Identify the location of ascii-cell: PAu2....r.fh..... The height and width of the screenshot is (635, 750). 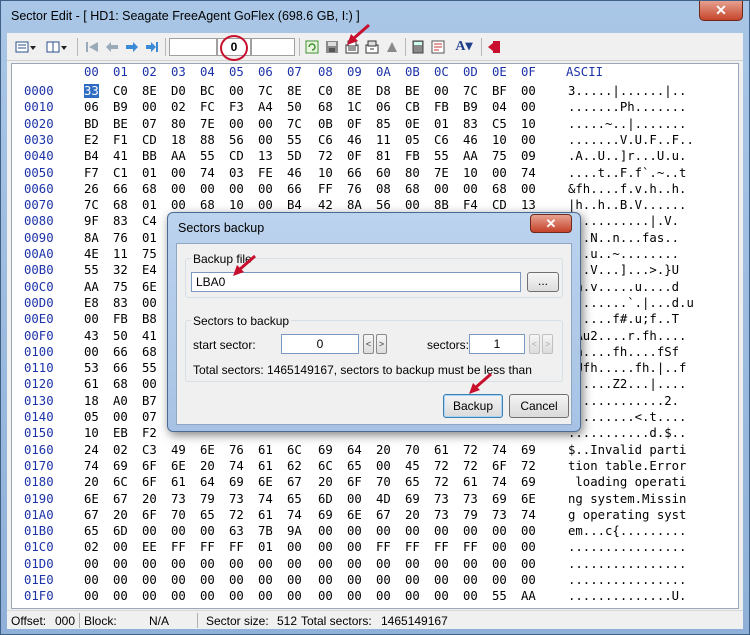
(627, 336).